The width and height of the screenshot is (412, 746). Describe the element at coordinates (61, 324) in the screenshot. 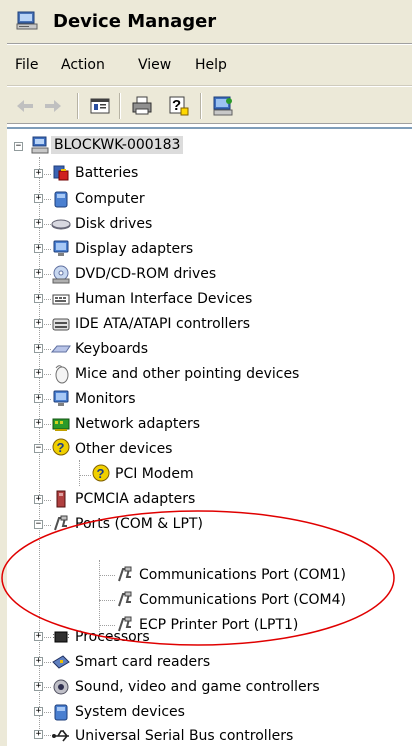

I see `ide-controller-icon` at that location.